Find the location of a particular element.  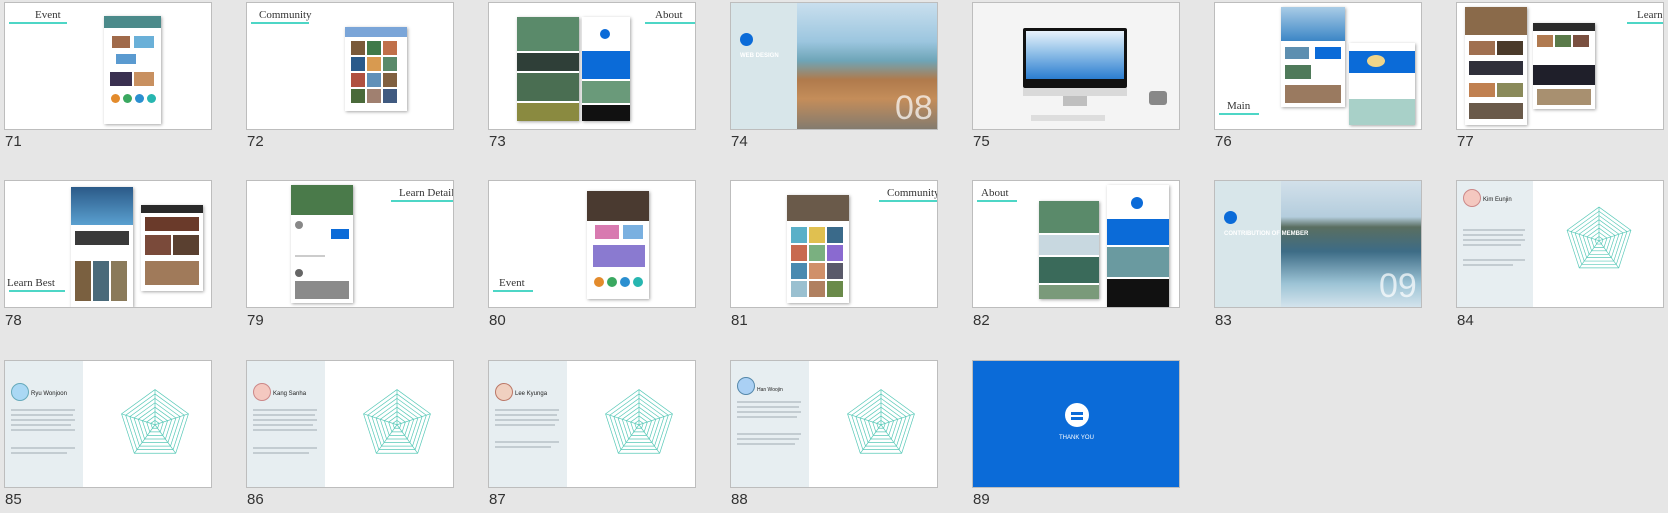

member-name: Kim Eunjin is located at coordinates (1497, 200).